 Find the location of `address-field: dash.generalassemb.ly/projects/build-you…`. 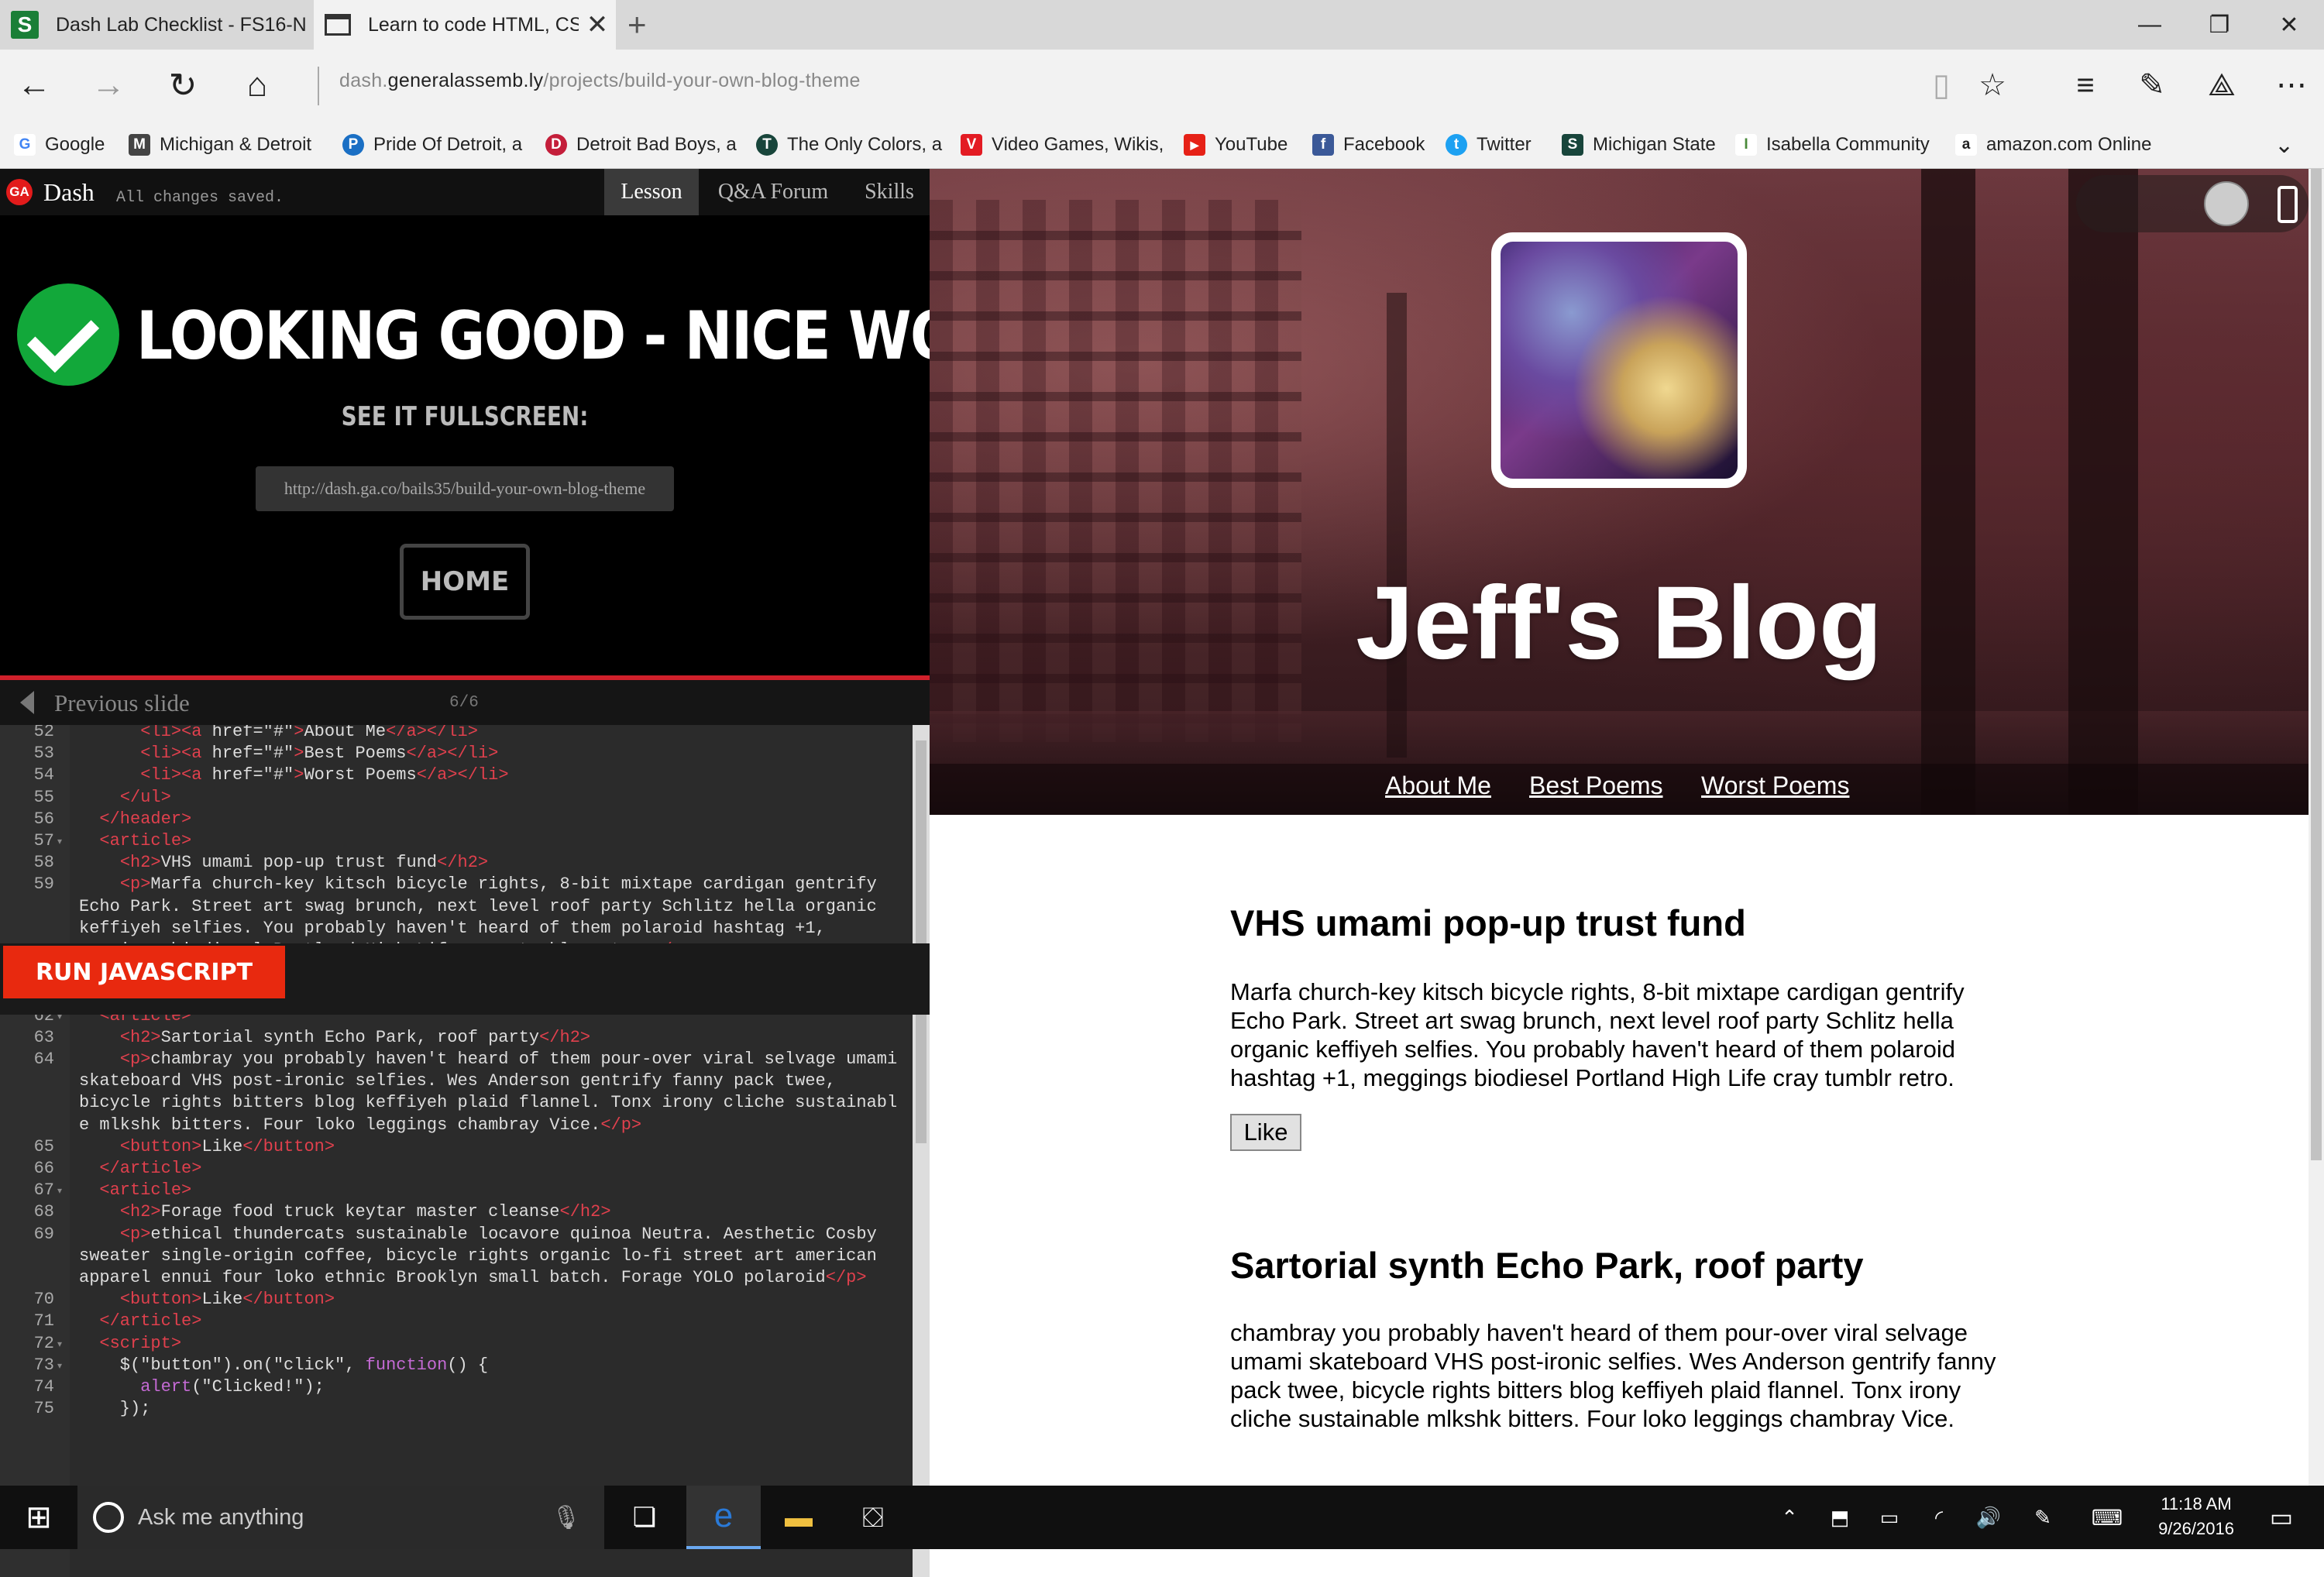

address-field: dash.generalassemb.ly/projects/build-you… is located at coordinates (600, 81).